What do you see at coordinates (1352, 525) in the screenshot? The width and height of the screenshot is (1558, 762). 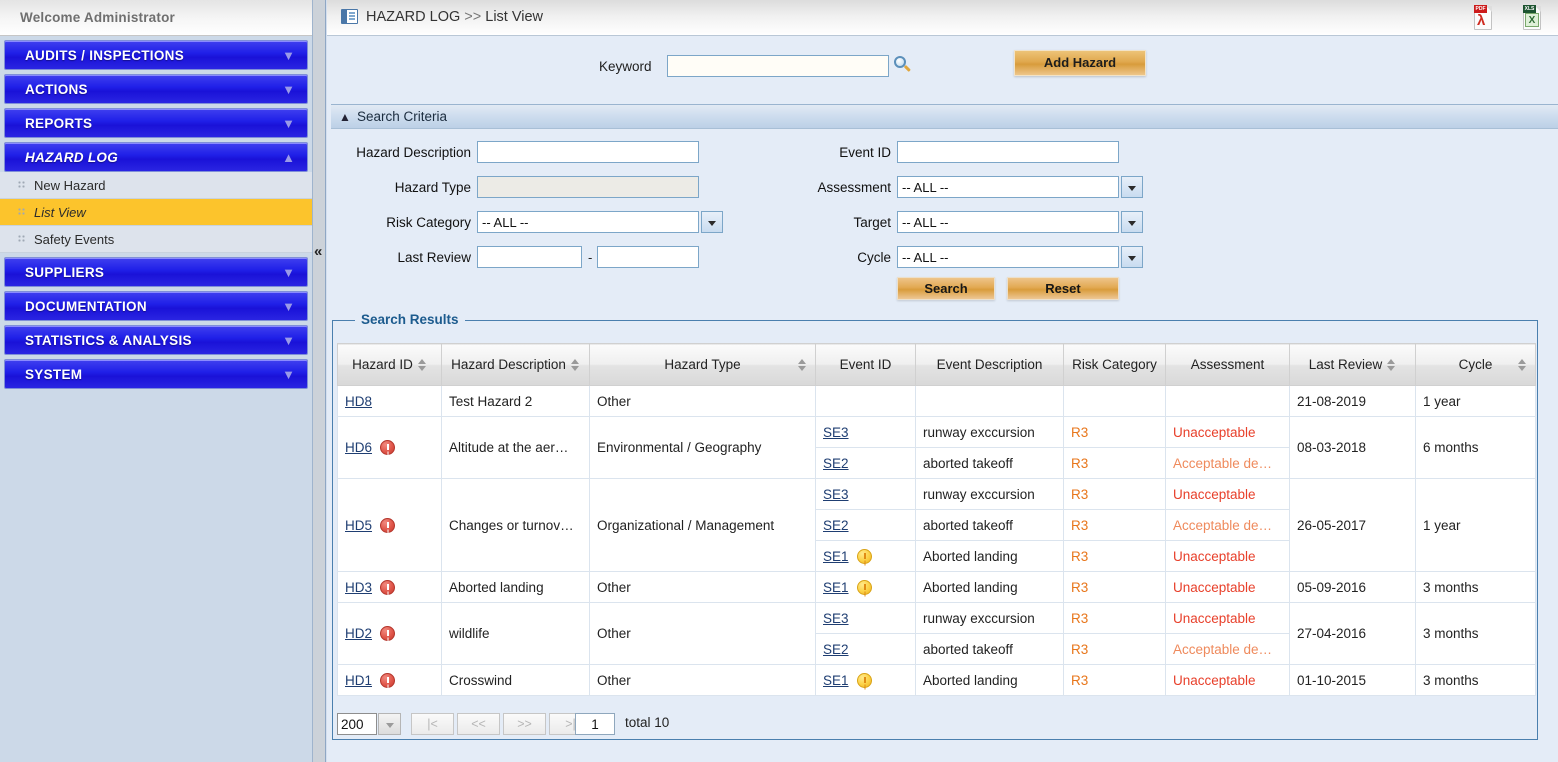 I see `last-review-cell: 26-05-2017` at bounding box center [1352, 525].